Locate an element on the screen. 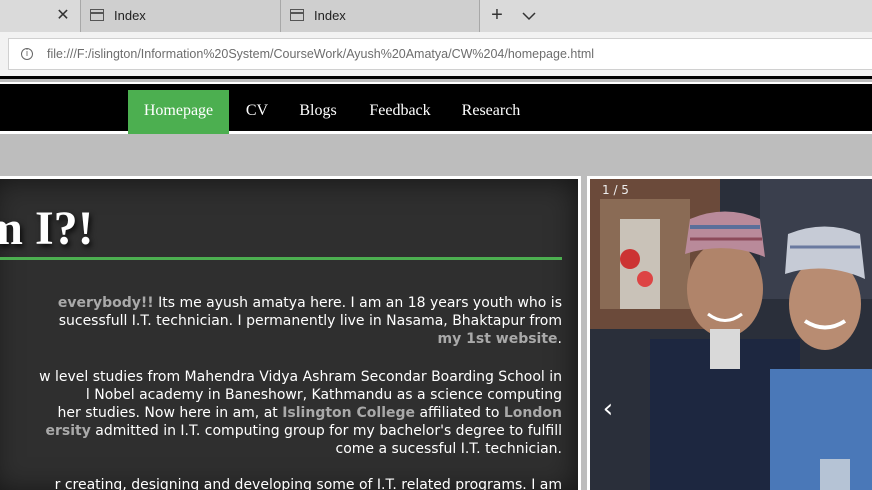 The height and width of the screenshot is (490, 872). tab-list-chevron-down-icon is located at coordinates (529, 16).